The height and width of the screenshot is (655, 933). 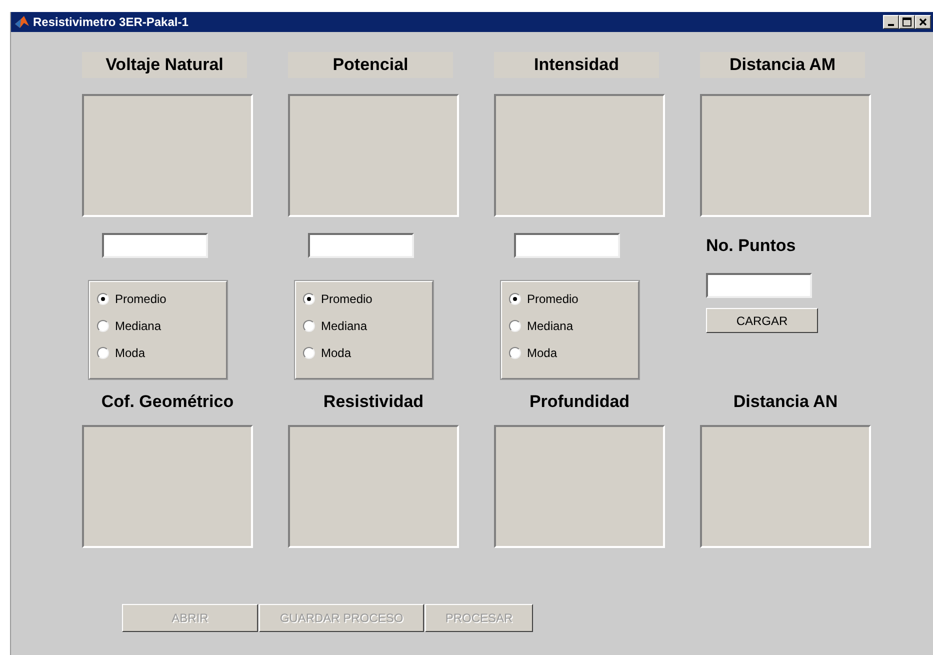 What do you see at coordinates (762, 320) in the screenshot?
I see `load-button: CARGAR` at bounding box center [762, 320].